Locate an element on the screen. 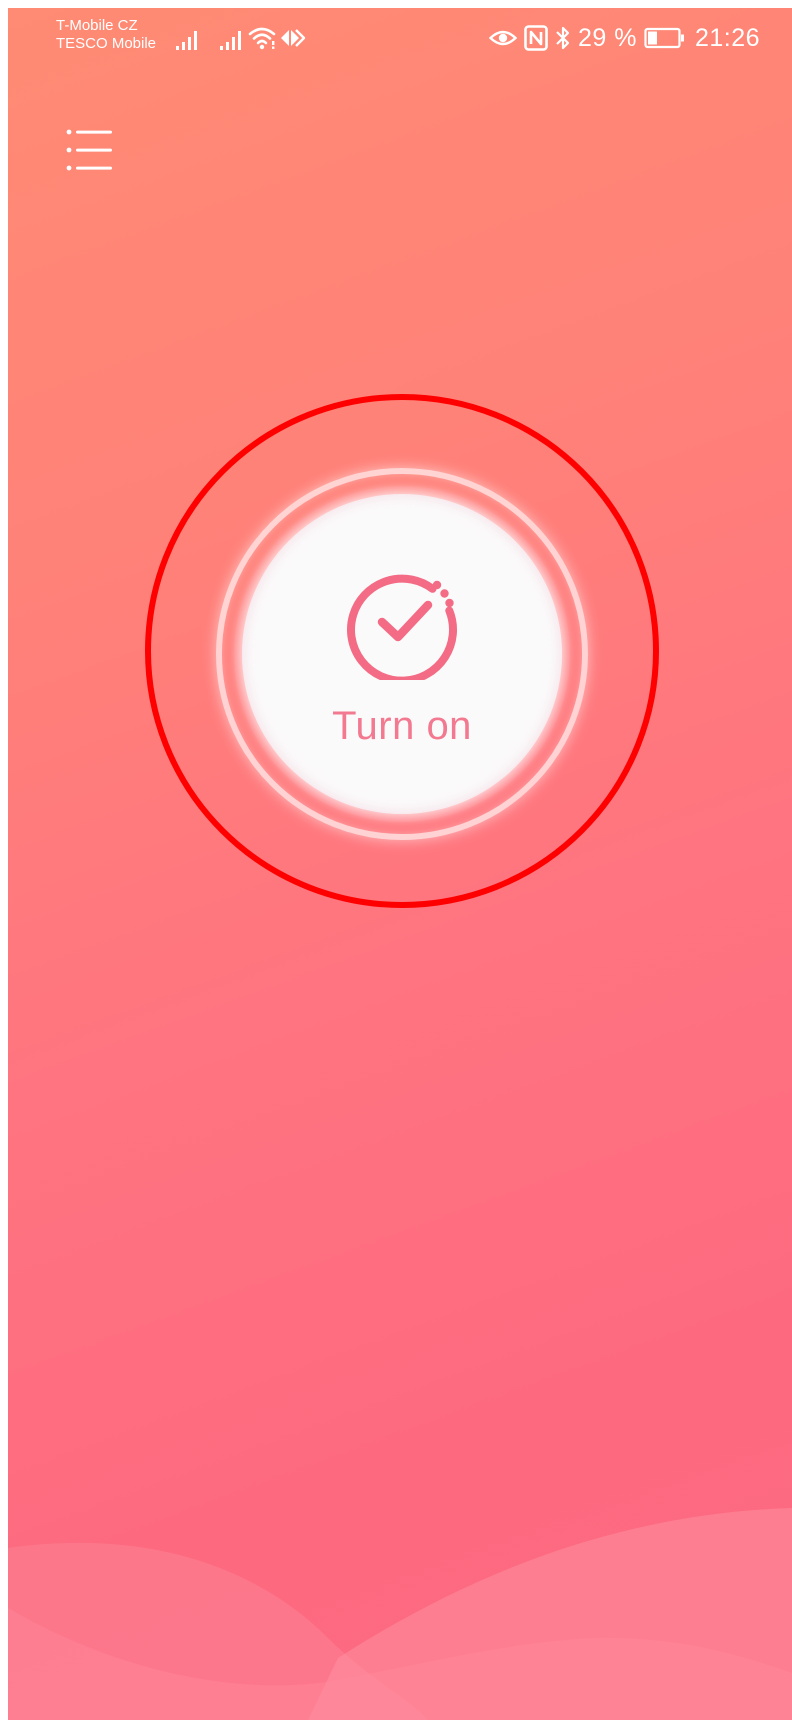 The image size is (792, 1720). wifi-icon is located at coordinates (262, 38).